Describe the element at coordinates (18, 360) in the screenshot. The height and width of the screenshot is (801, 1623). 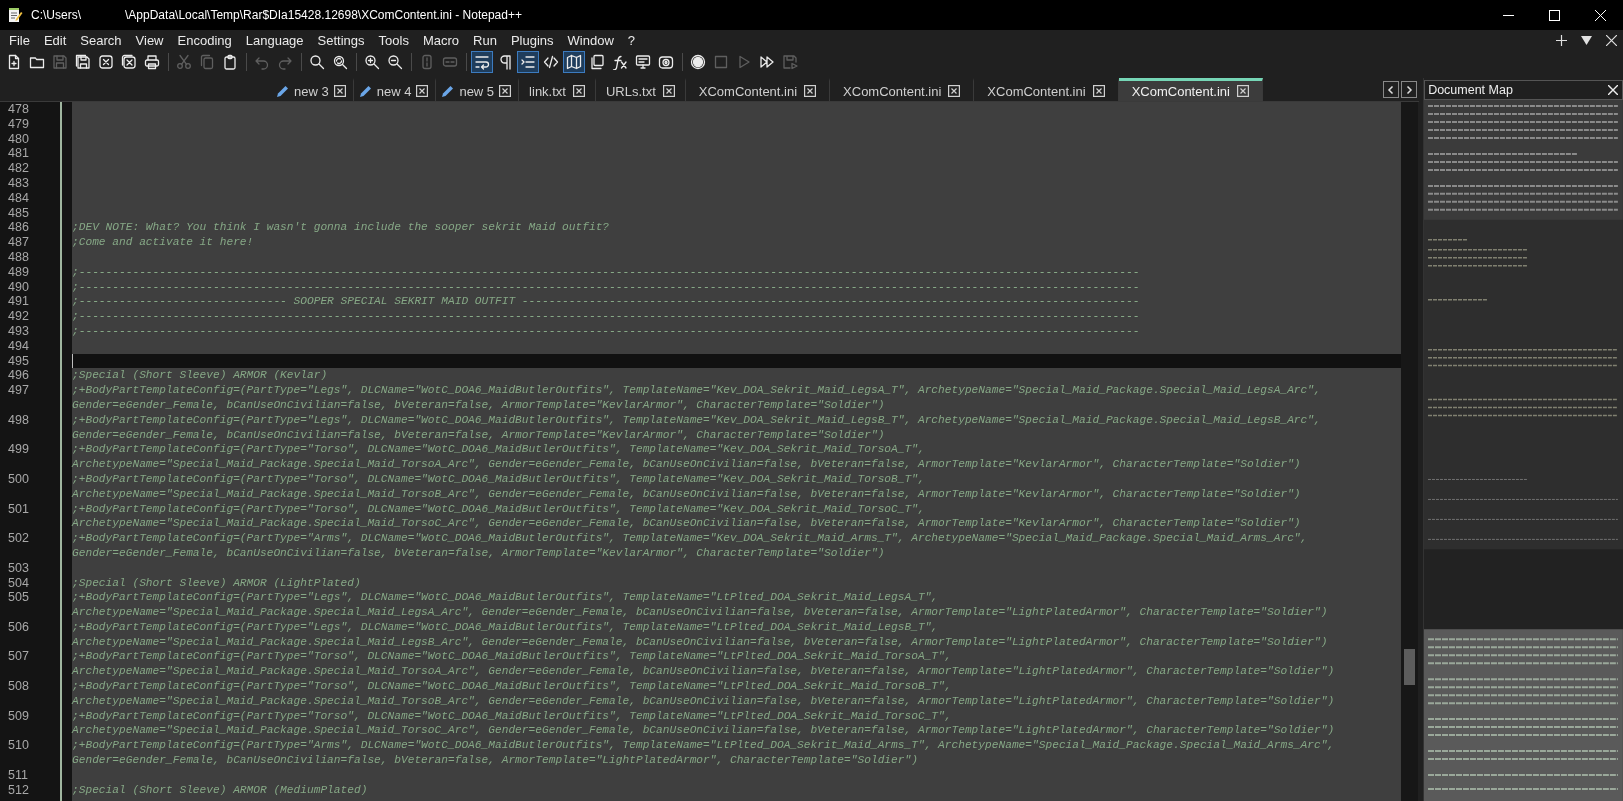
I see `line-number: 495` at that location.